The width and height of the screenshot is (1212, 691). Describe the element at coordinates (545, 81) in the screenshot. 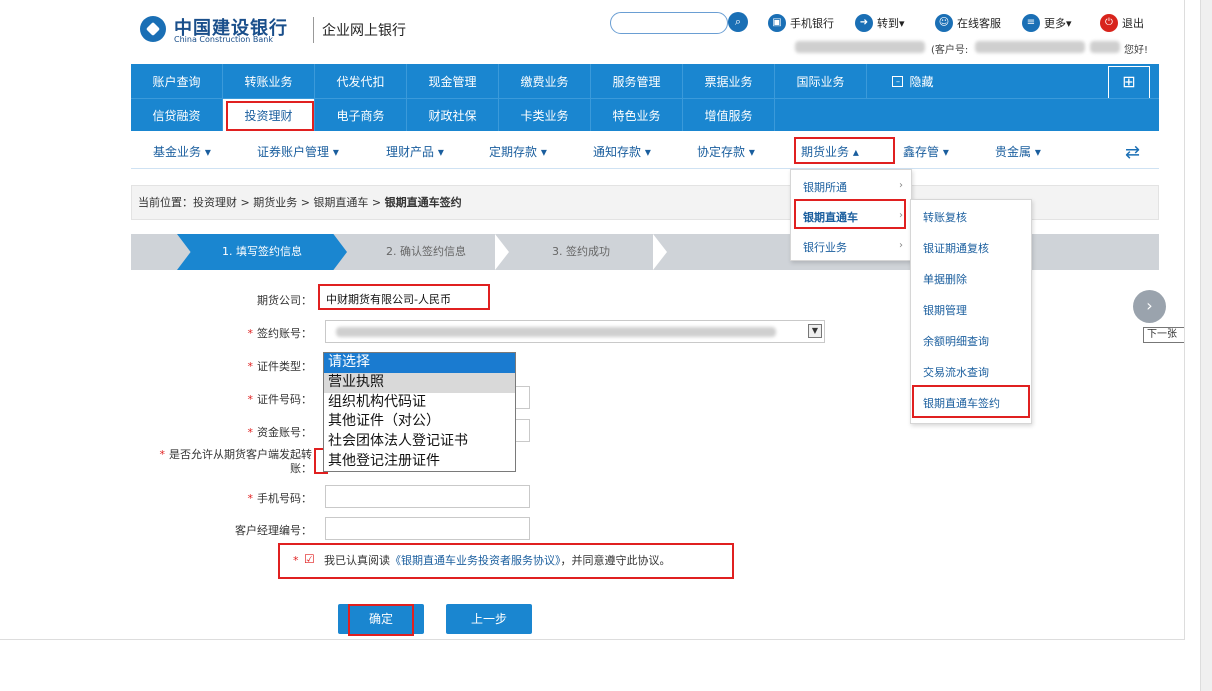

I see `nav-payment: 缴费业务` at that location.